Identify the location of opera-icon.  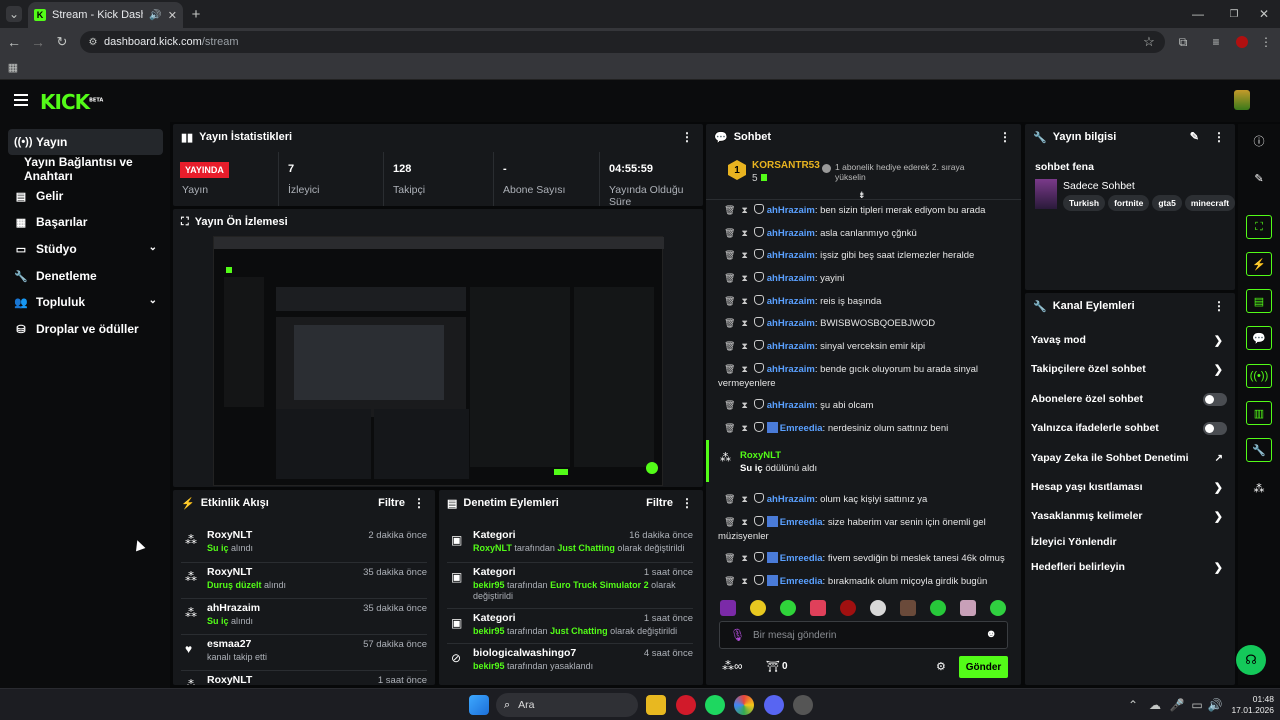
(686, 705).